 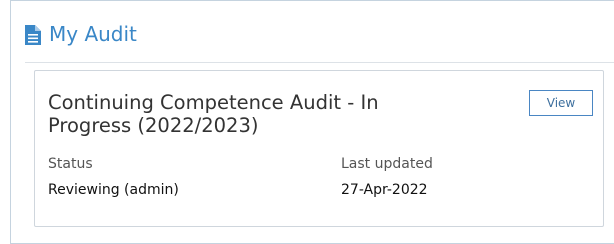 I want to click on panel-title: My Audit, so click(x=93, y=34).